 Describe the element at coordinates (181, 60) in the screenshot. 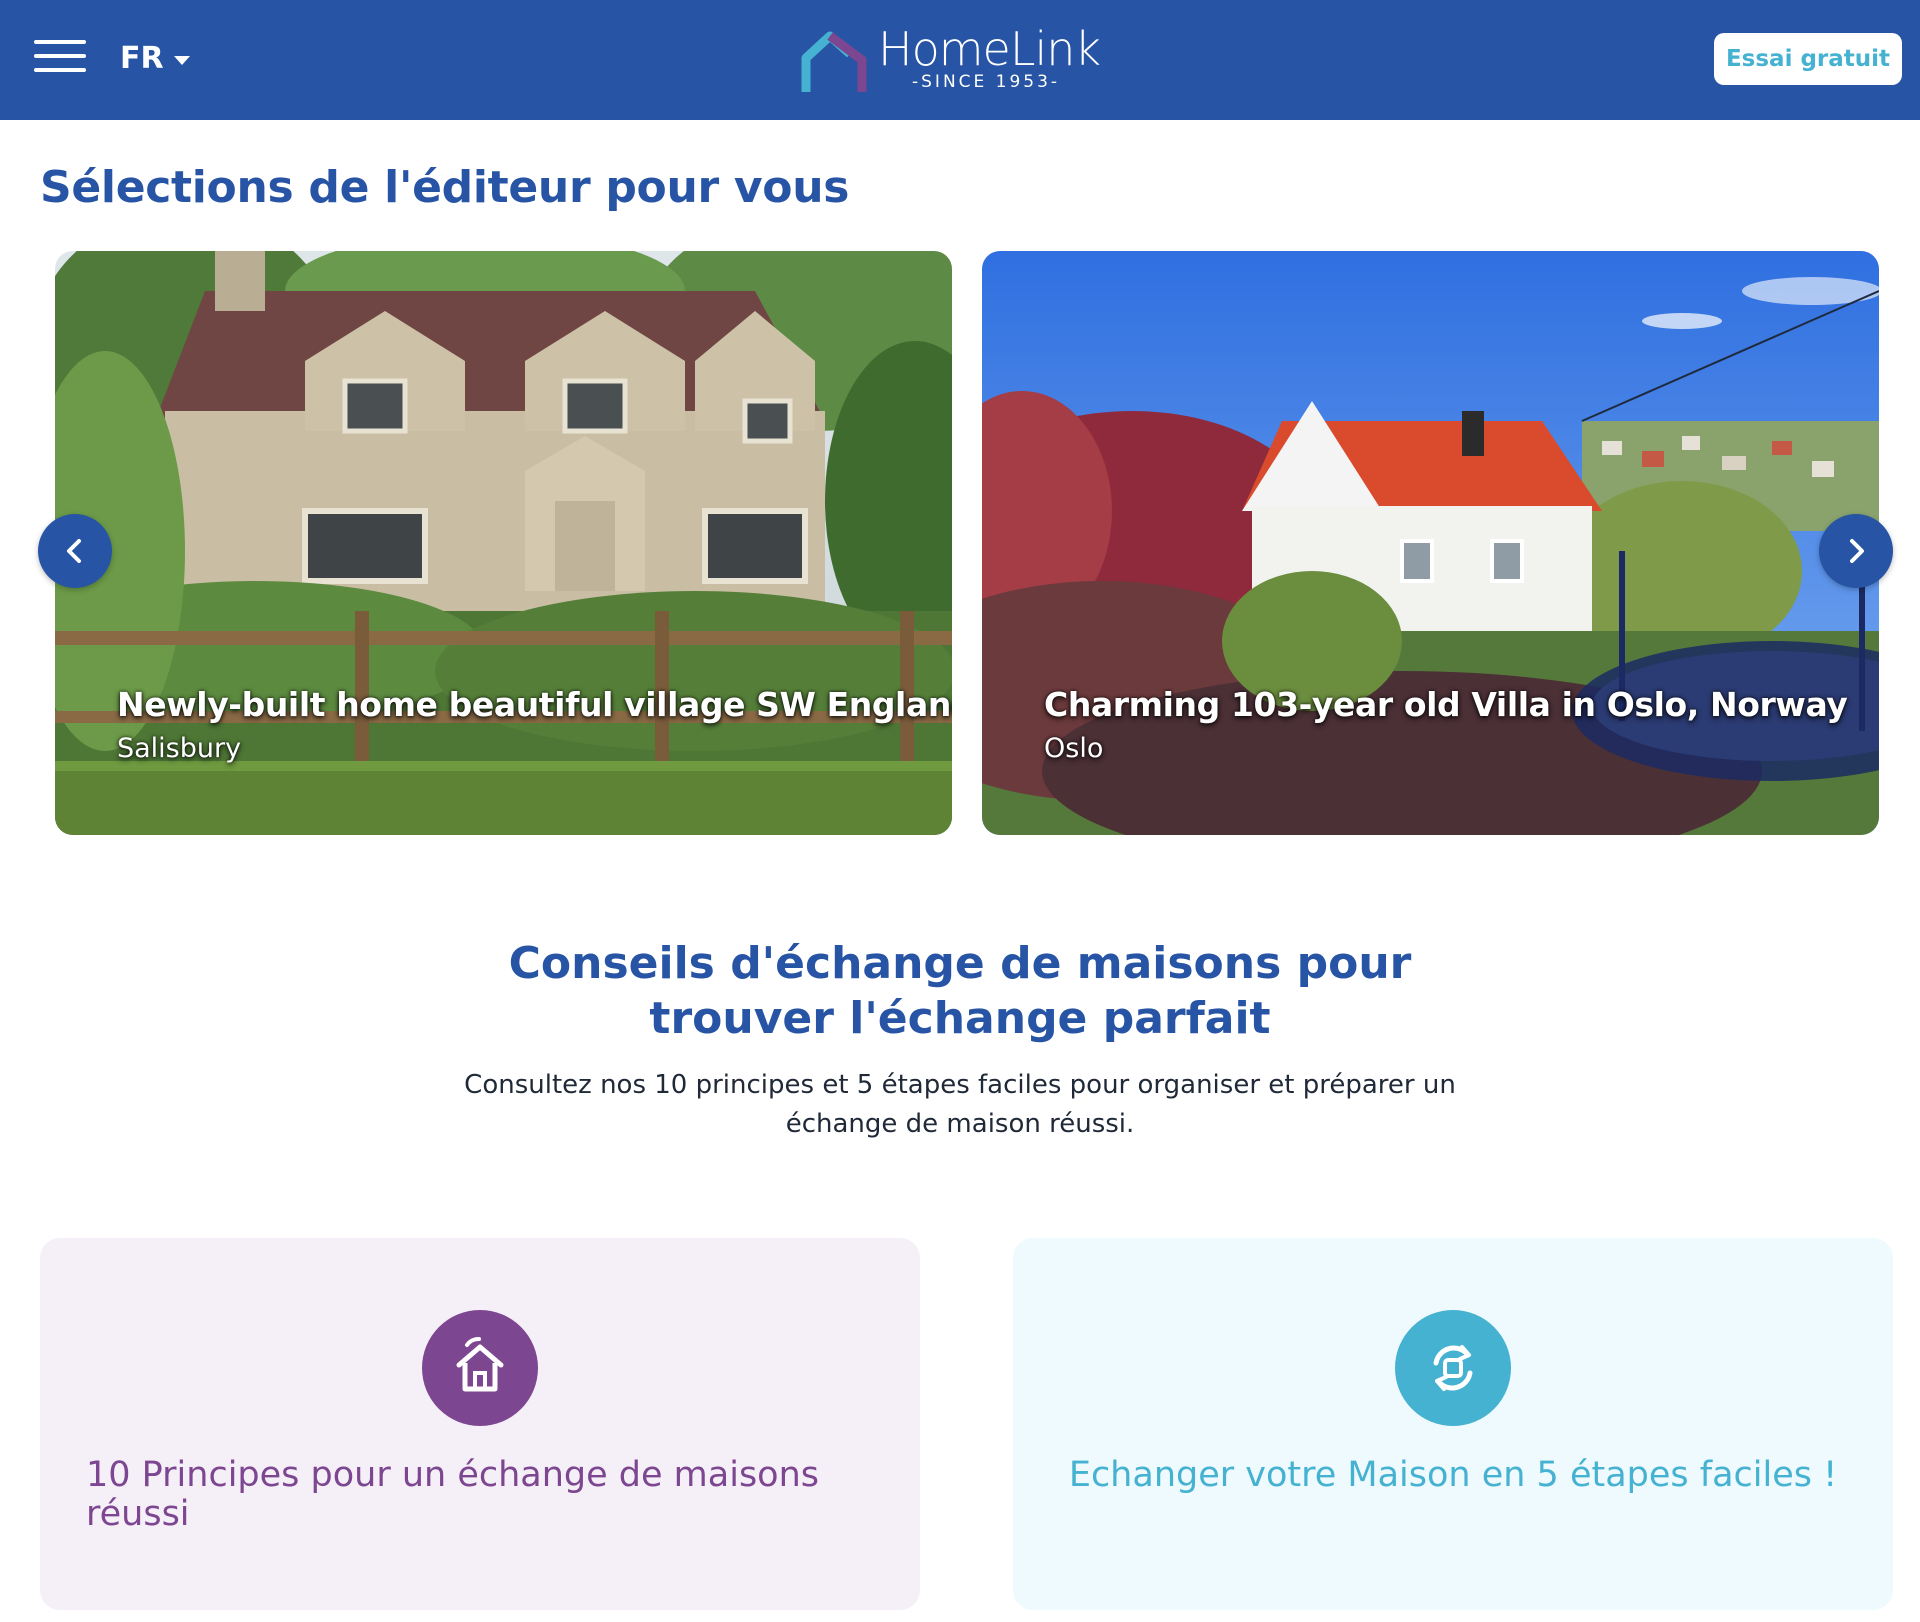

I see `caret-down-icon` at that location.